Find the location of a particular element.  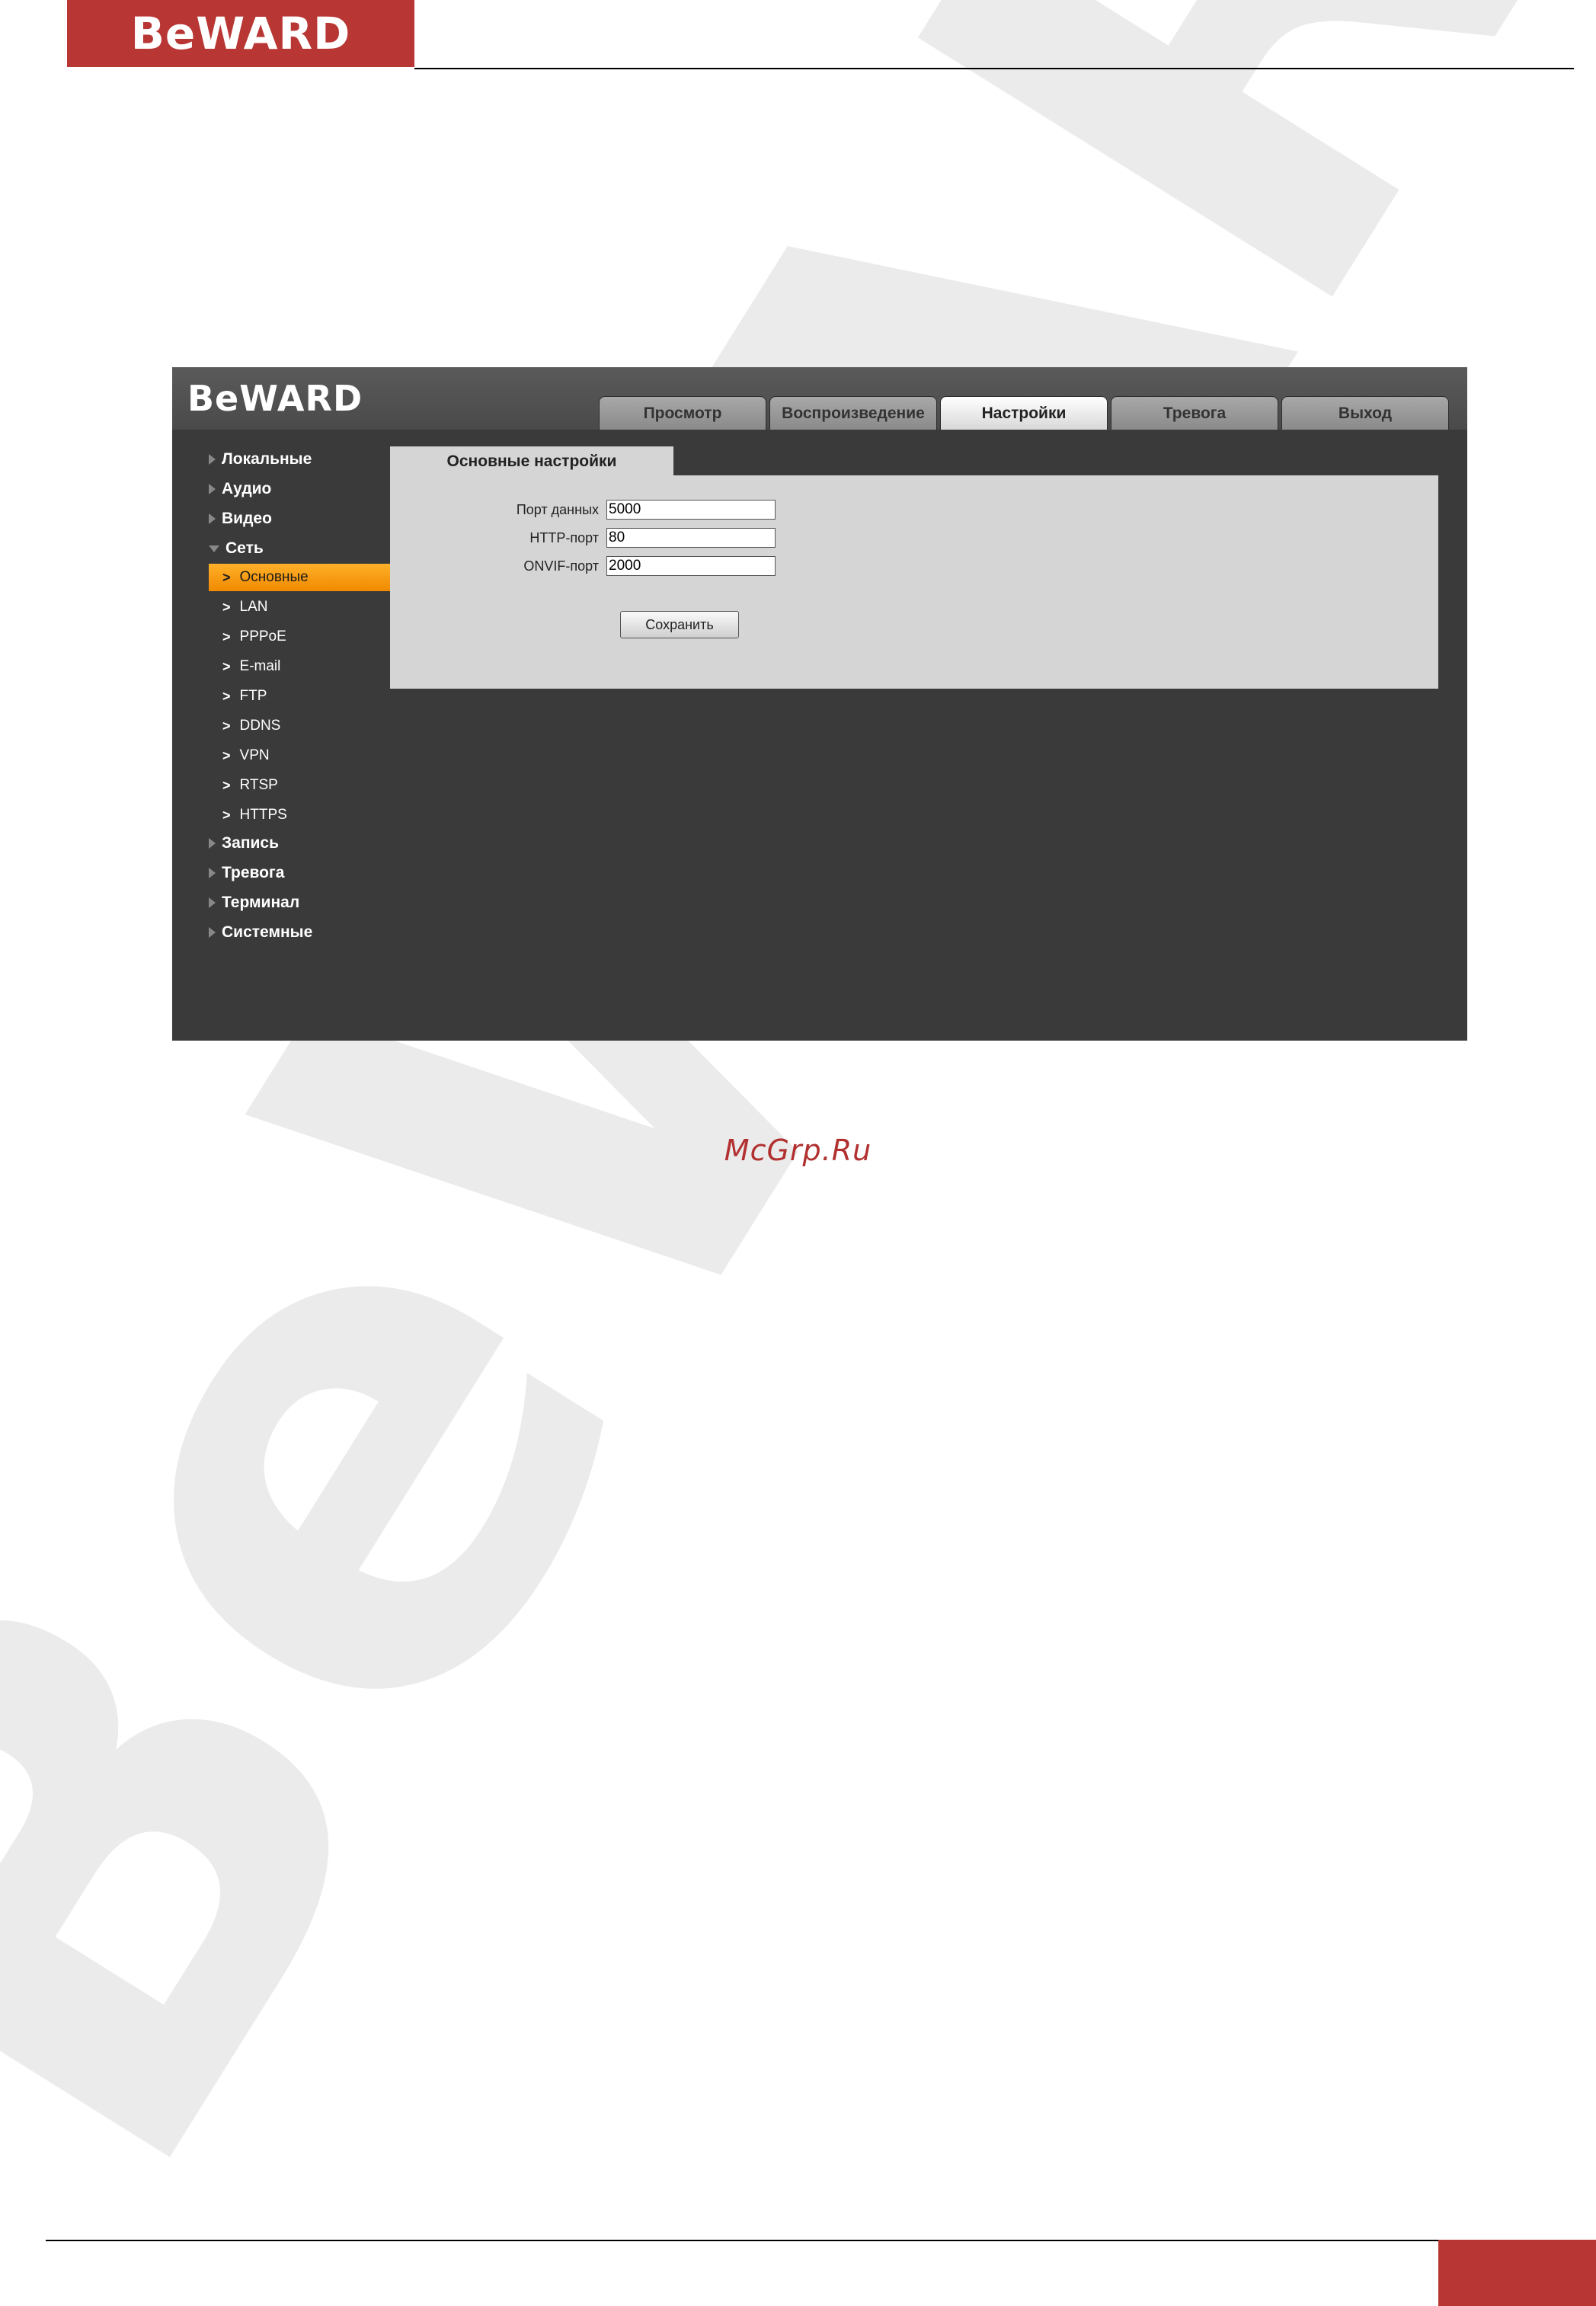

document-logo: BeWARD is located at coordinates (240, 33).